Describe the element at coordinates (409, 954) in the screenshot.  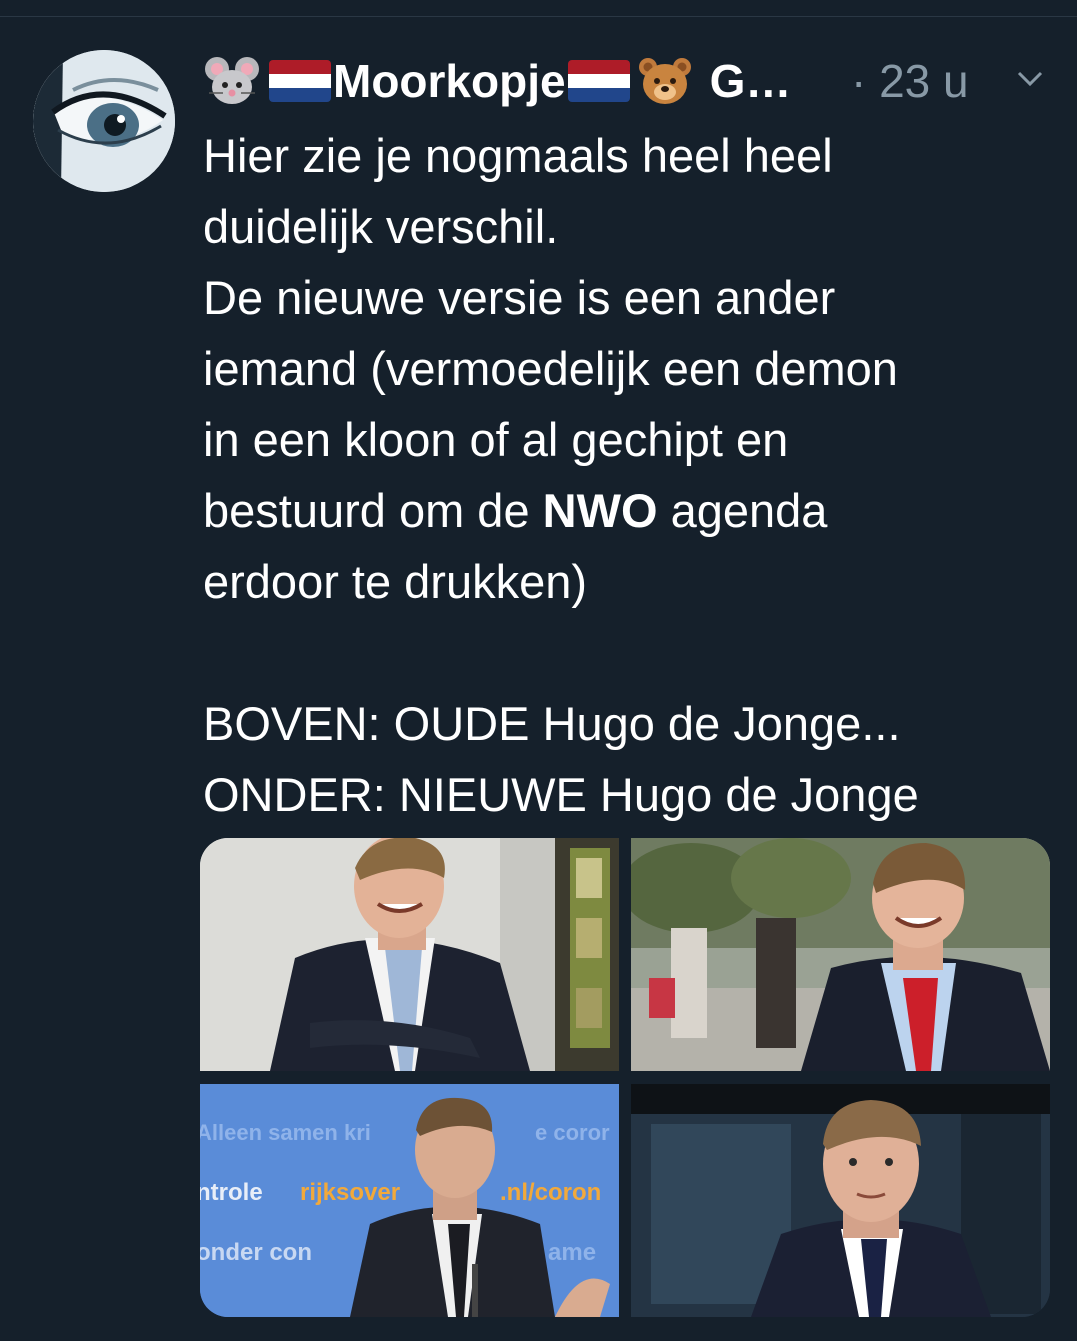
I see `photo-top-left` at that location.